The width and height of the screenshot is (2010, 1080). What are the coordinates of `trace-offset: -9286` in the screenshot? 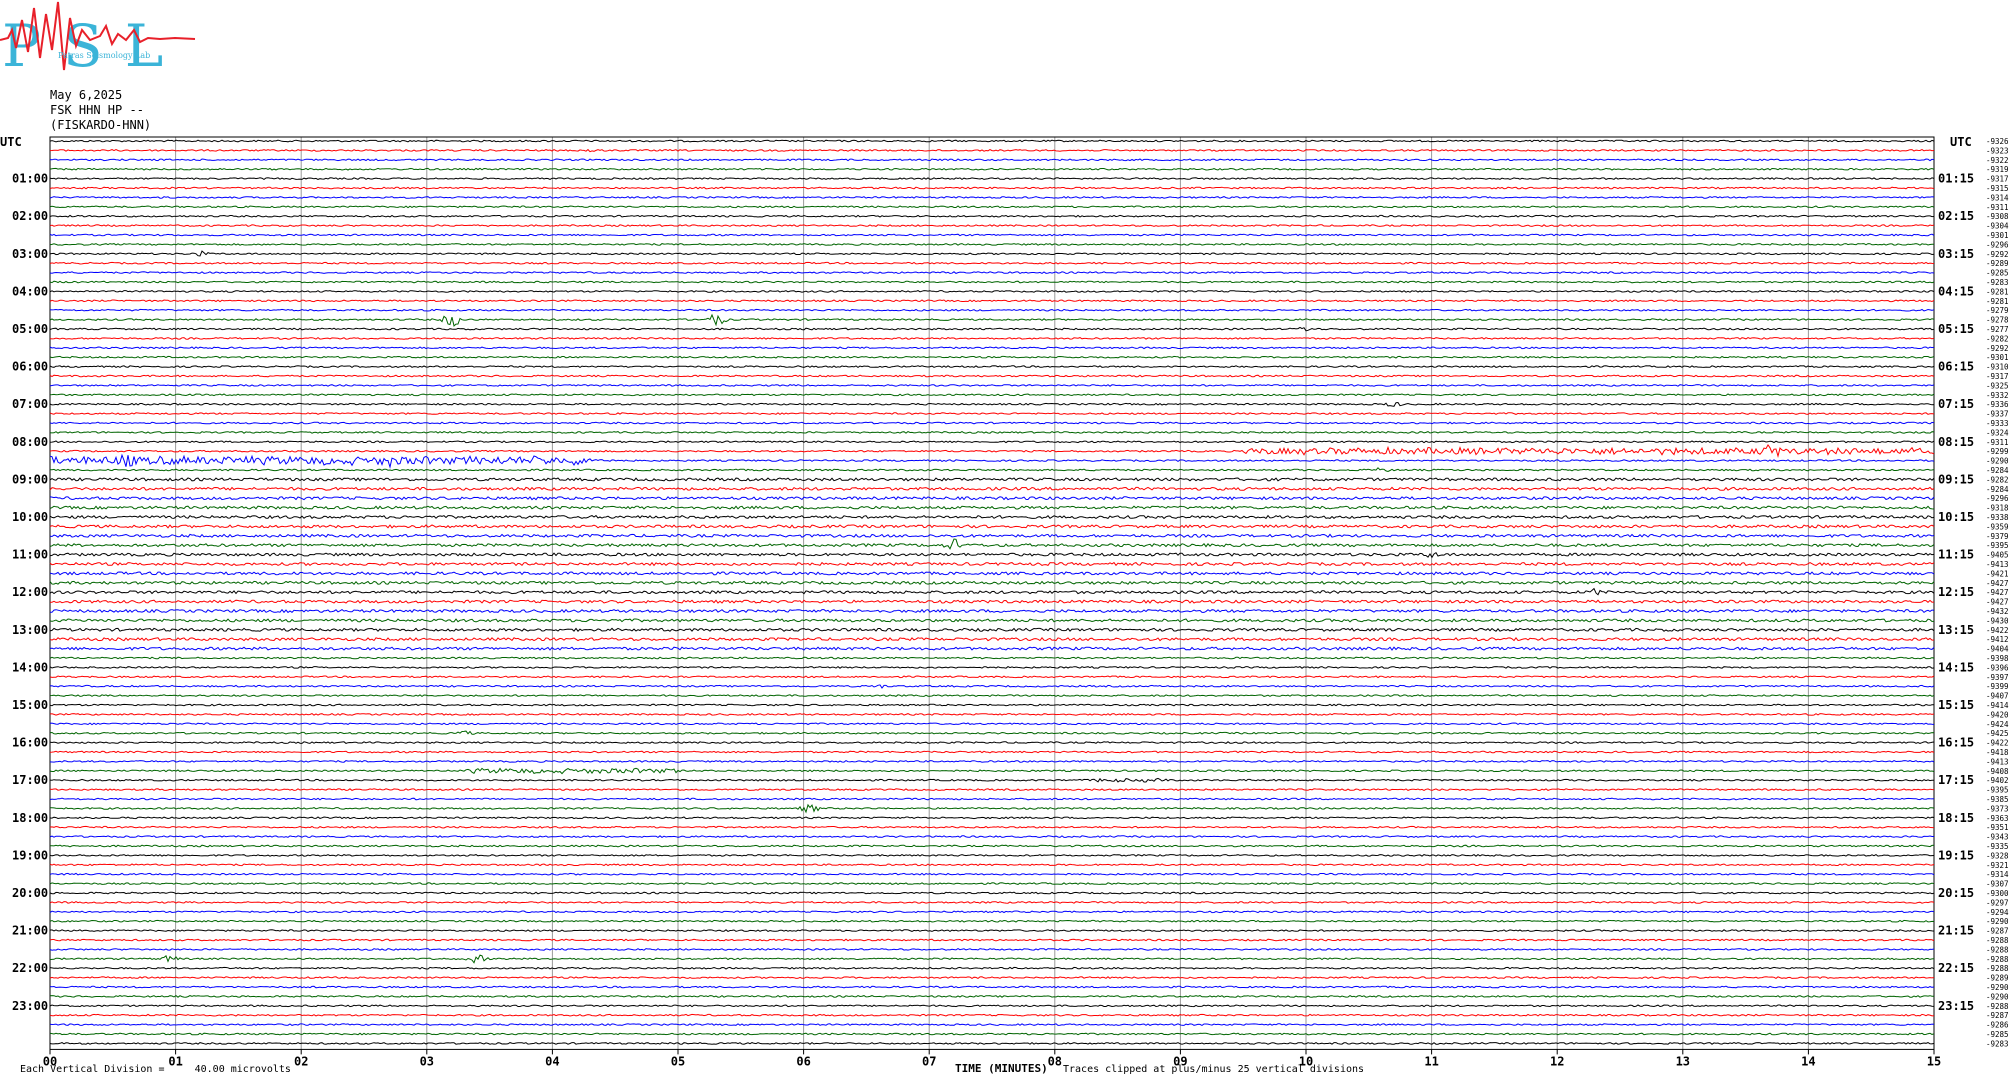 It's located at (1997, 1025).